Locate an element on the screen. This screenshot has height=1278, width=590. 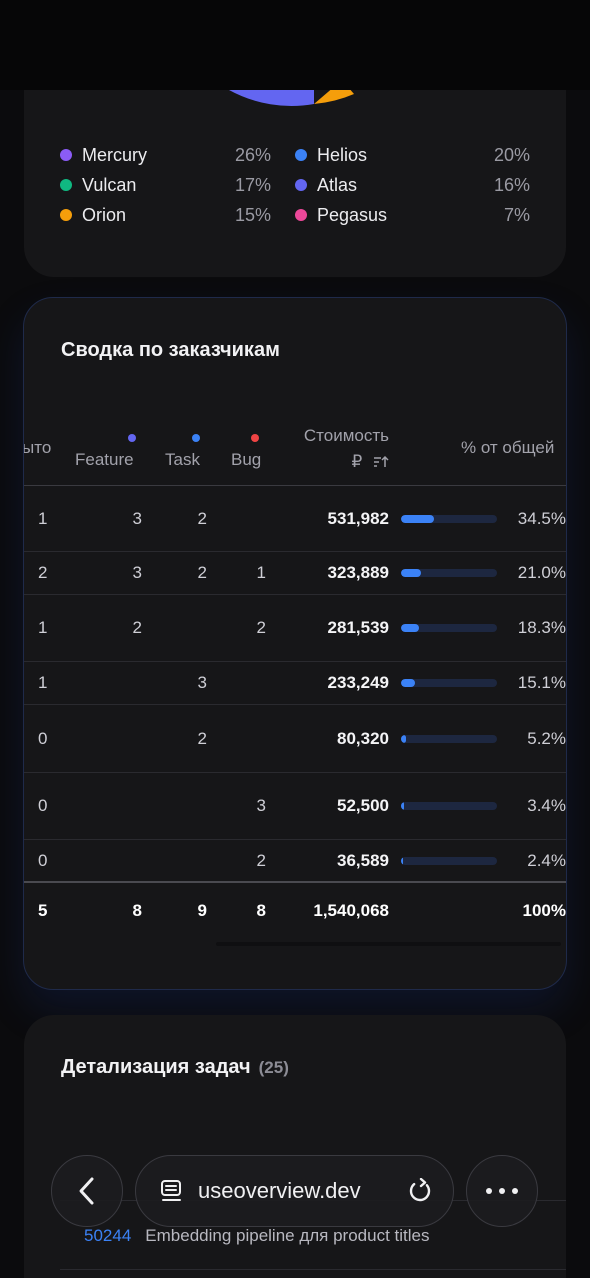
legend-label: Atlas is located at coordinates (337, 184).